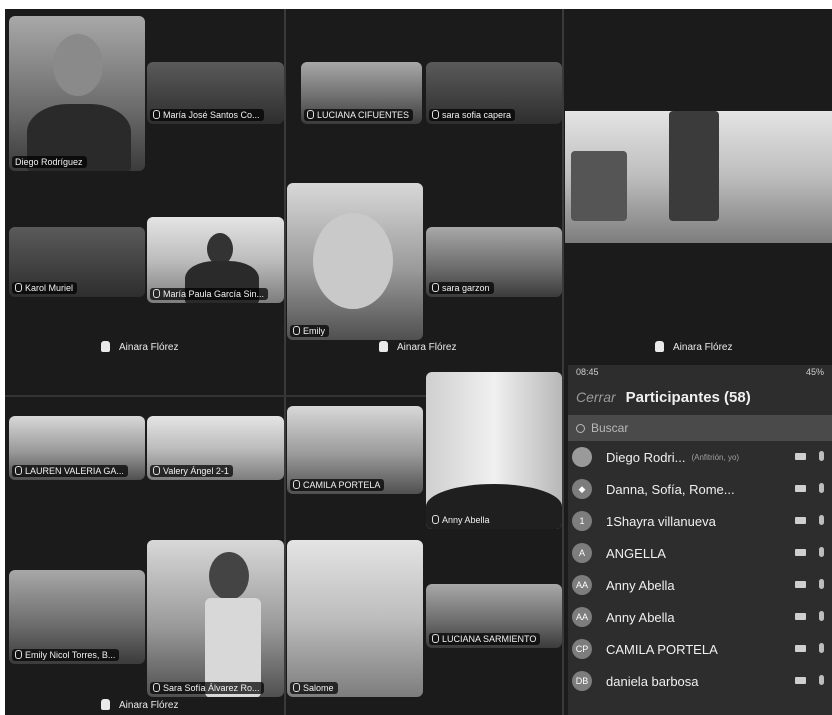  What do you see at coordinates (596, 397) in the screenshot?
I see `close-button: Cerrar` at bounding box center [596, 397].